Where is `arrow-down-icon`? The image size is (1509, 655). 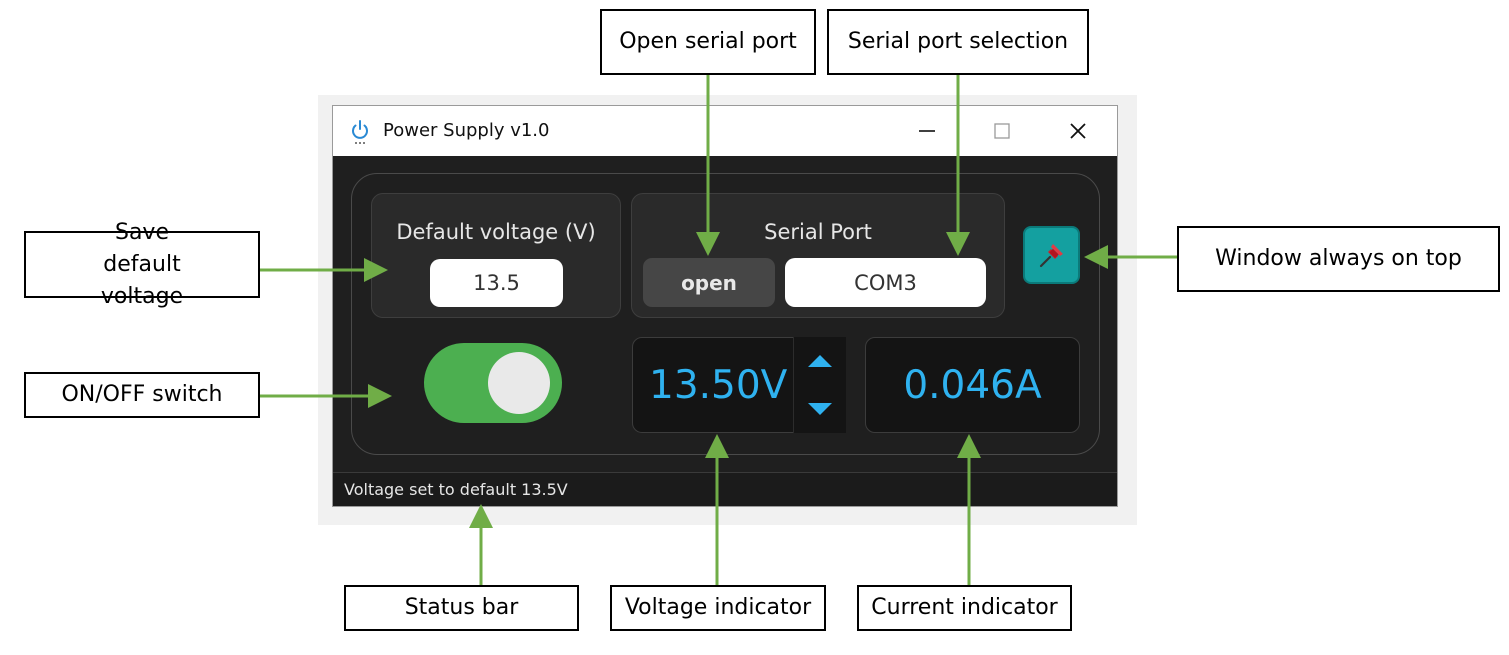
arrow-down-icon is located at coordinates (820, 409).